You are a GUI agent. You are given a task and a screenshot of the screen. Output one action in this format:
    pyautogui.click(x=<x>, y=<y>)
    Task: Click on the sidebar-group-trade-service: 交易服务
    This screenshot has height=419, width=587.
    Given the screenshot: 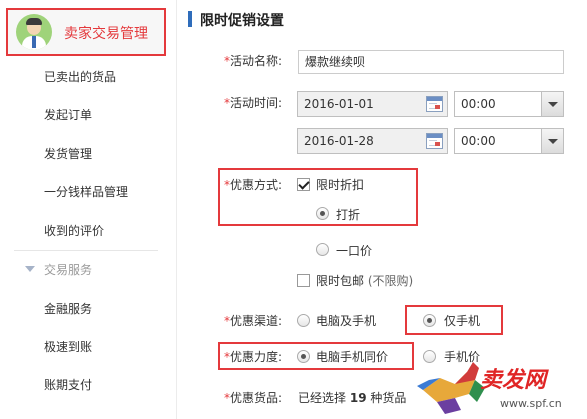 What is the action you would take?
    pyautogui.click(x=85, y=270)
    